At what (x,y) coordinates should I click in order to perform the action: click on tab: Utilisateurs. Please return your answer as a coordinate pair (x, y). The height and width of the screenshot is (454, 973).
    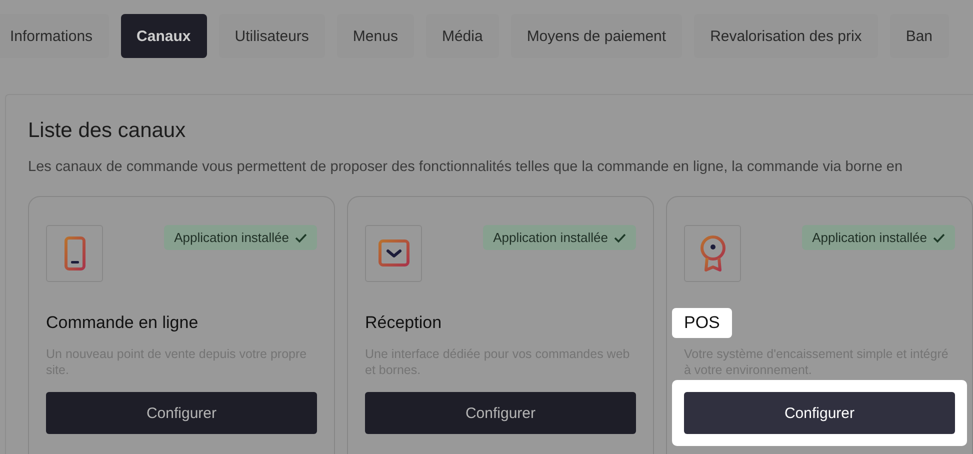
    Looking at the image, I should click on (271, 36).